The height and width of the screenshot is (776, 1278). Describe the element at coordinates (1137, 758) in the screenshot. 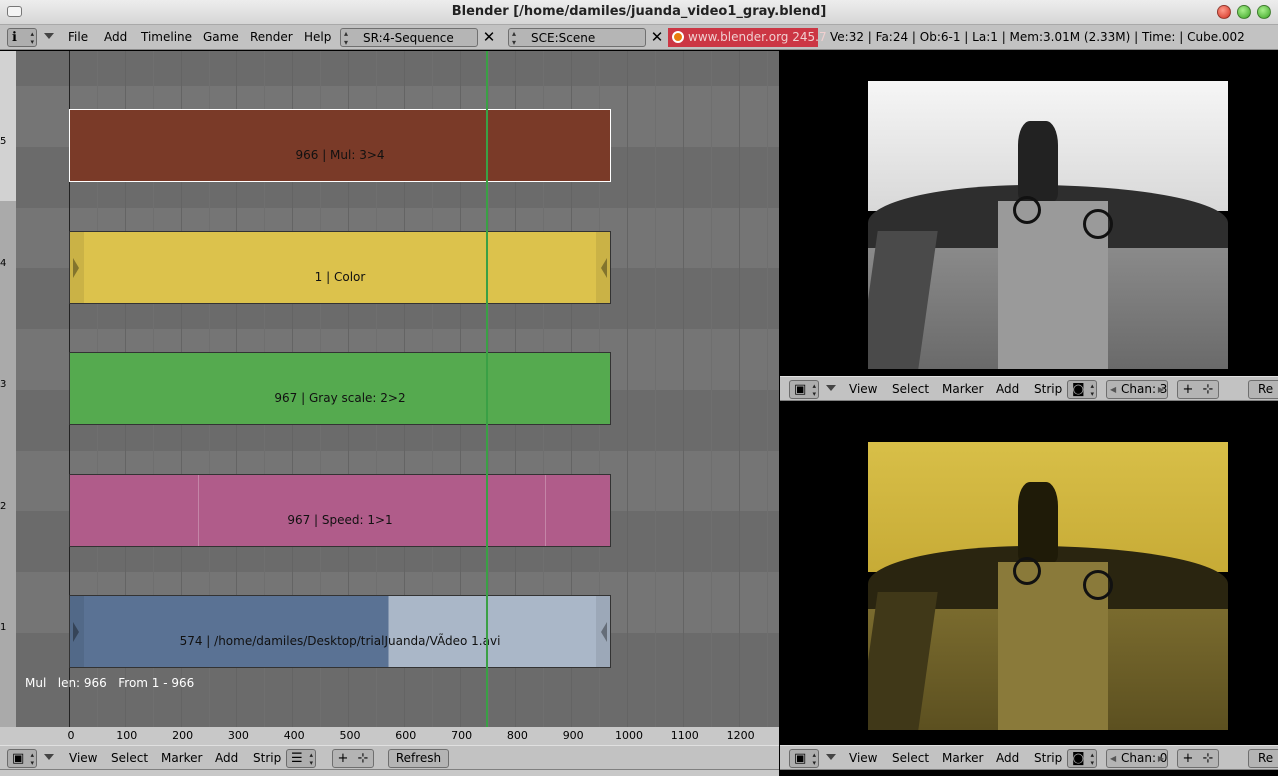

I see `channel-field: ◀ Chan: 0 ▶` at that location.